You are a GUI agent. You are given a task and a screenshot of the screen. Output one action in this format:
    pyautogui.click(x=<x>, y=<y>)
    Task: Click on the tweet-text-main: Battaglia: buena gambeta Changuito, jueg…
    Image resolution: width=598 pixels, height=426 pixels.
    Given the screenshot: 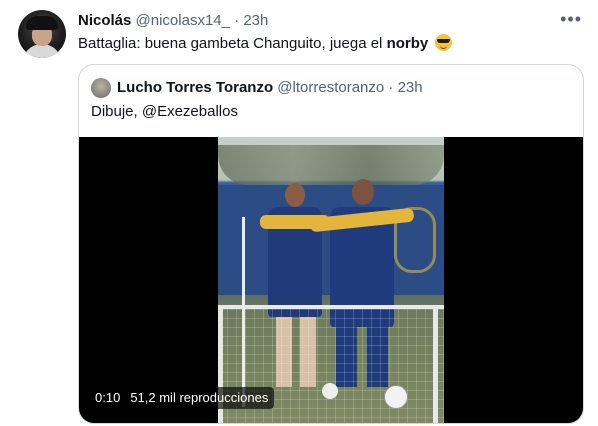 What is the action you would take?
    pyautogui.click(x=232, y=43)
    